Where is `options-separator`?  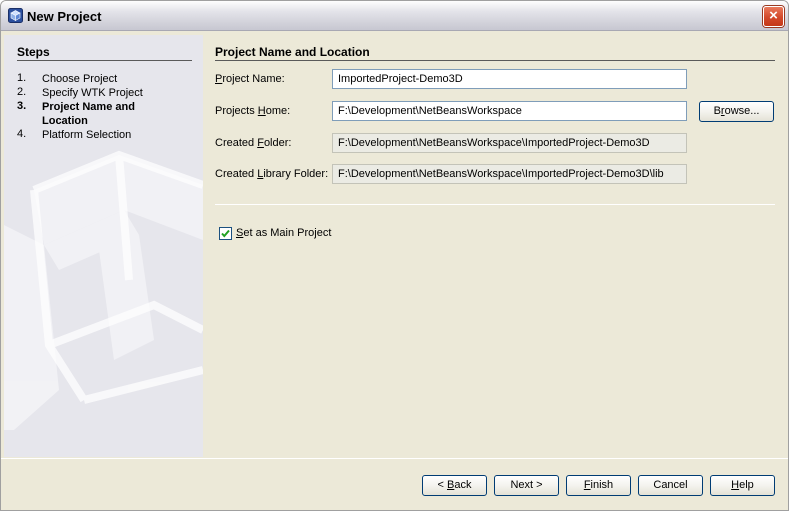 options-separator is located at coordinates (495, 204).